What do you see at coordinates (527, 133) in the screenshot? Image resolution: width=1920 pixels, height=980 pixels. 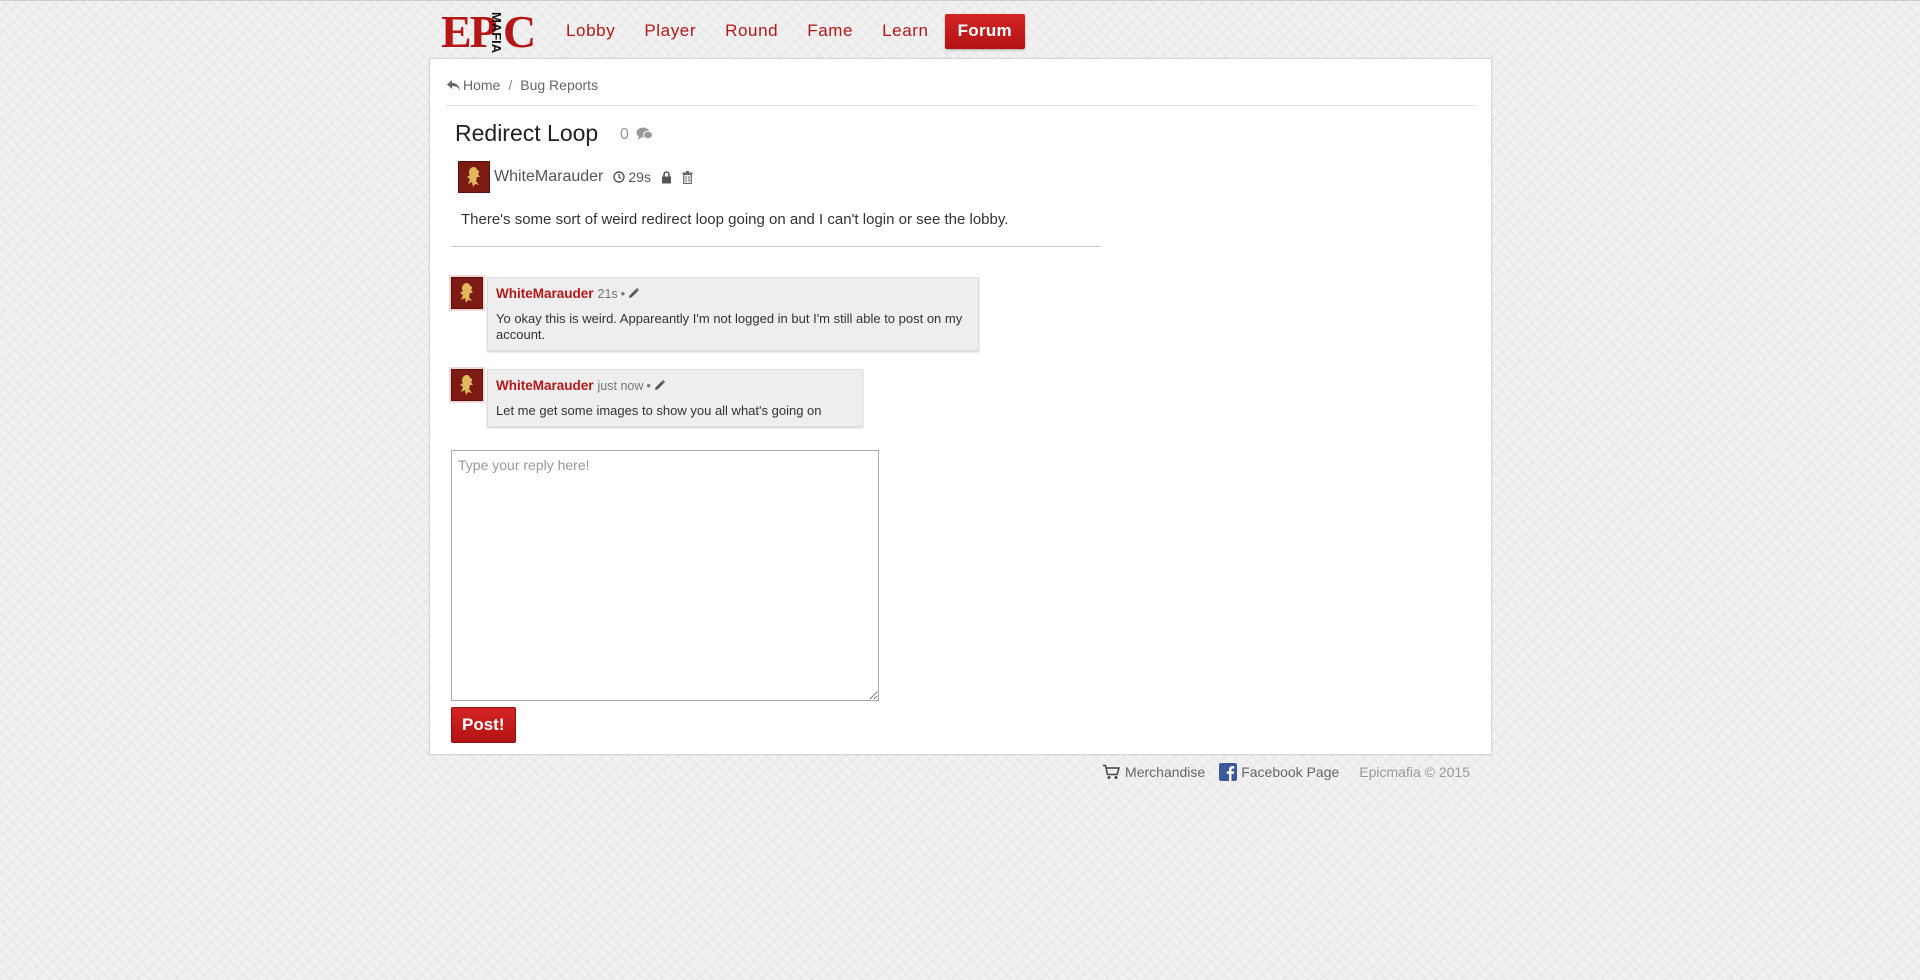 I see `thread-title: Redirect Loop` at bounding box center [527, 133].